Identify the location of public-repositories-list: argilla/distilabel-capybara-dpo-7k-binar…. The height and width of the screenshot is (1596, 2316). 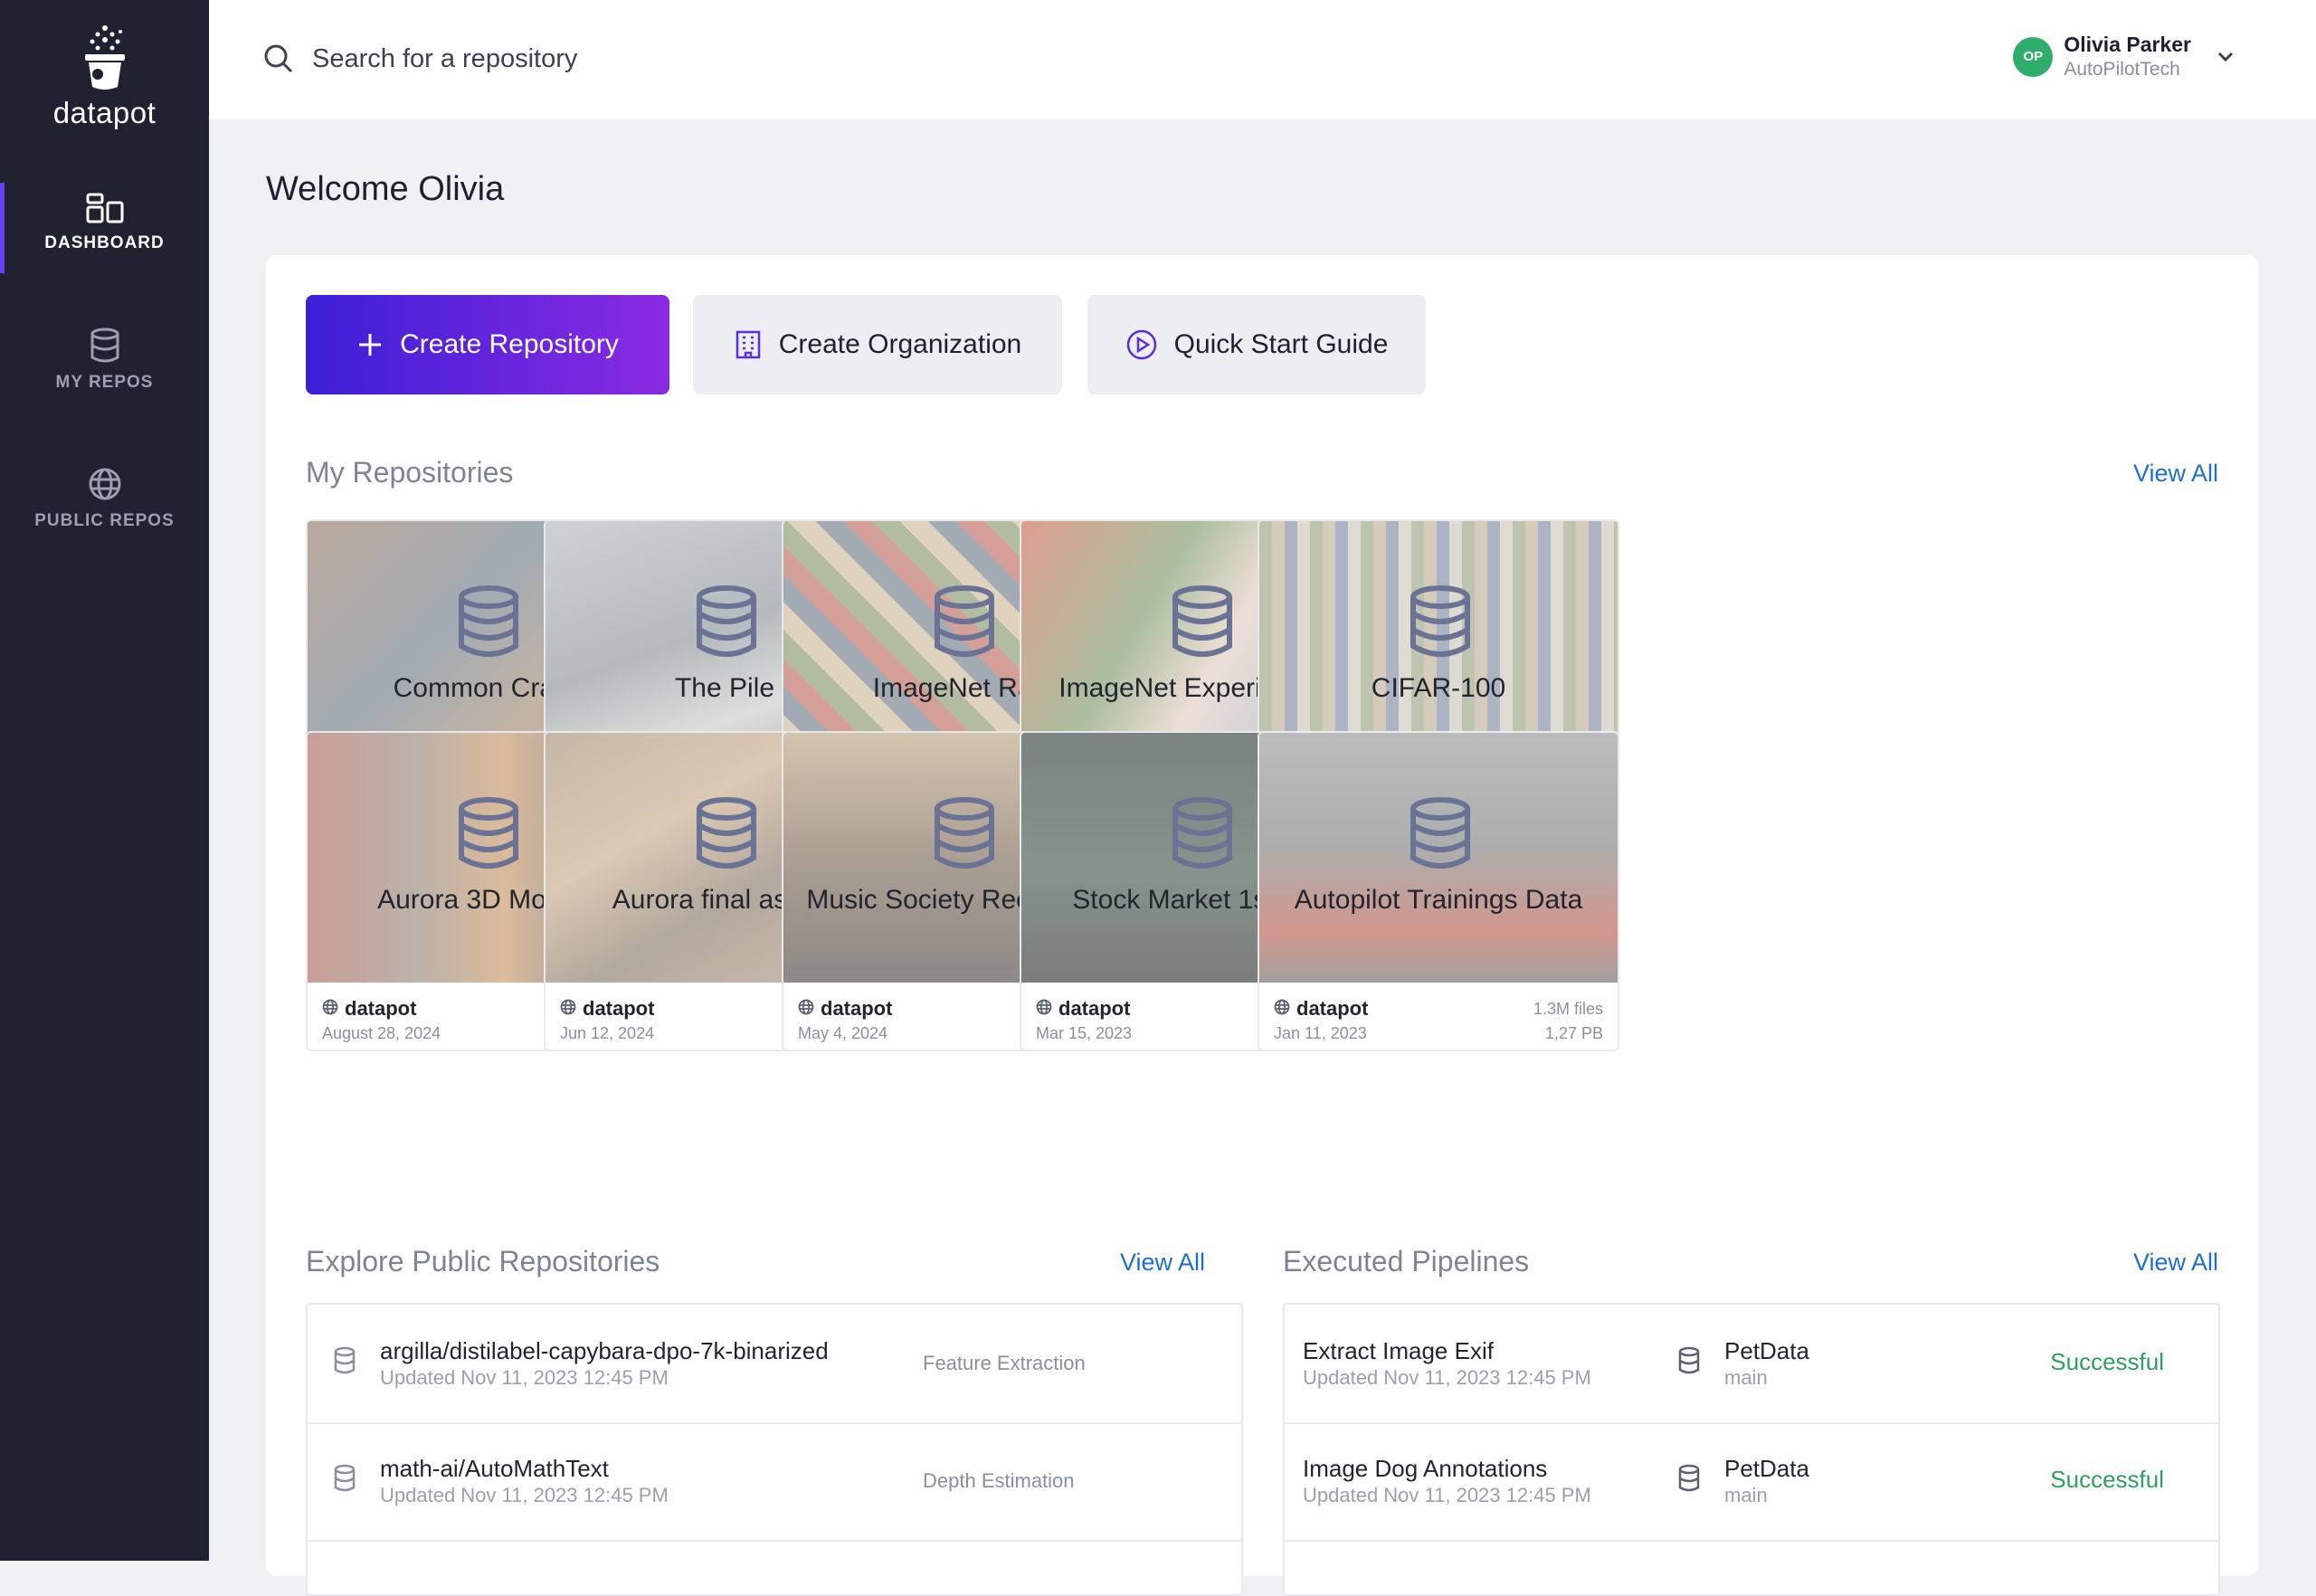
(774, 1450).